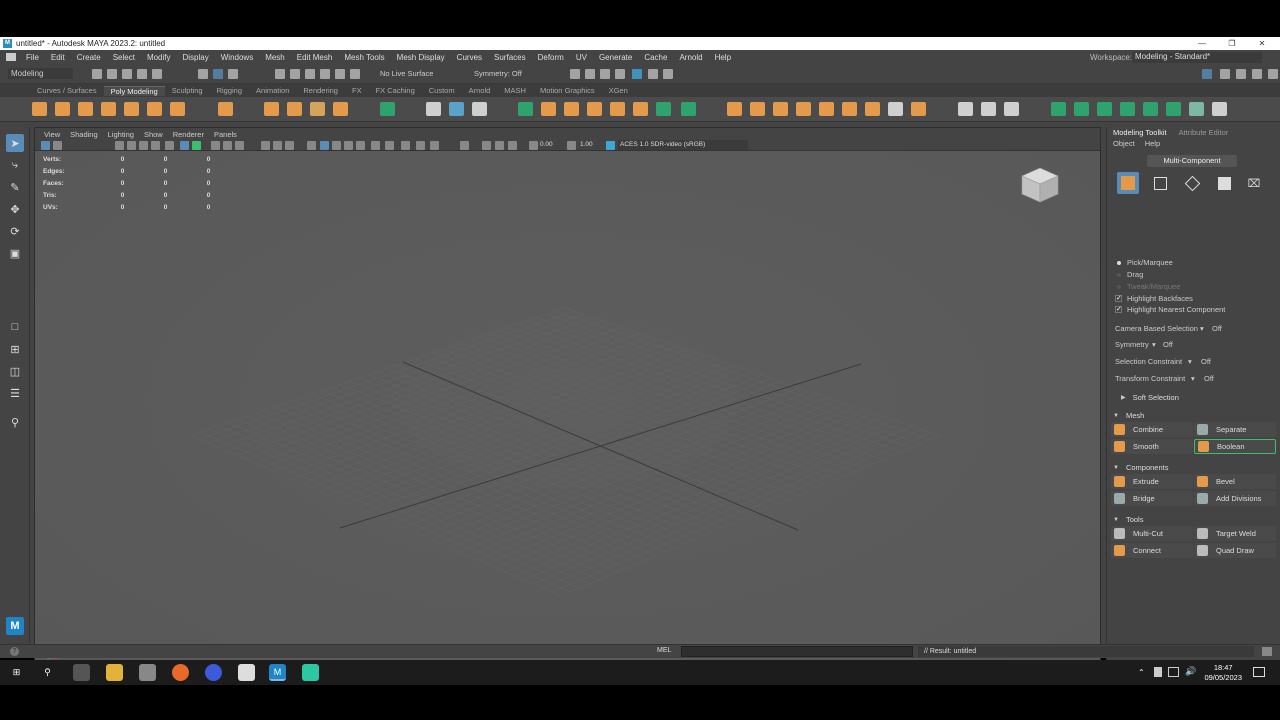 Image resolution: width=1280 pixels, height=720 pixels. What do you see at coordinates (512, 145) in the screenshot?
I see `texture-toggle-icon` at bounding box center [512, 145].